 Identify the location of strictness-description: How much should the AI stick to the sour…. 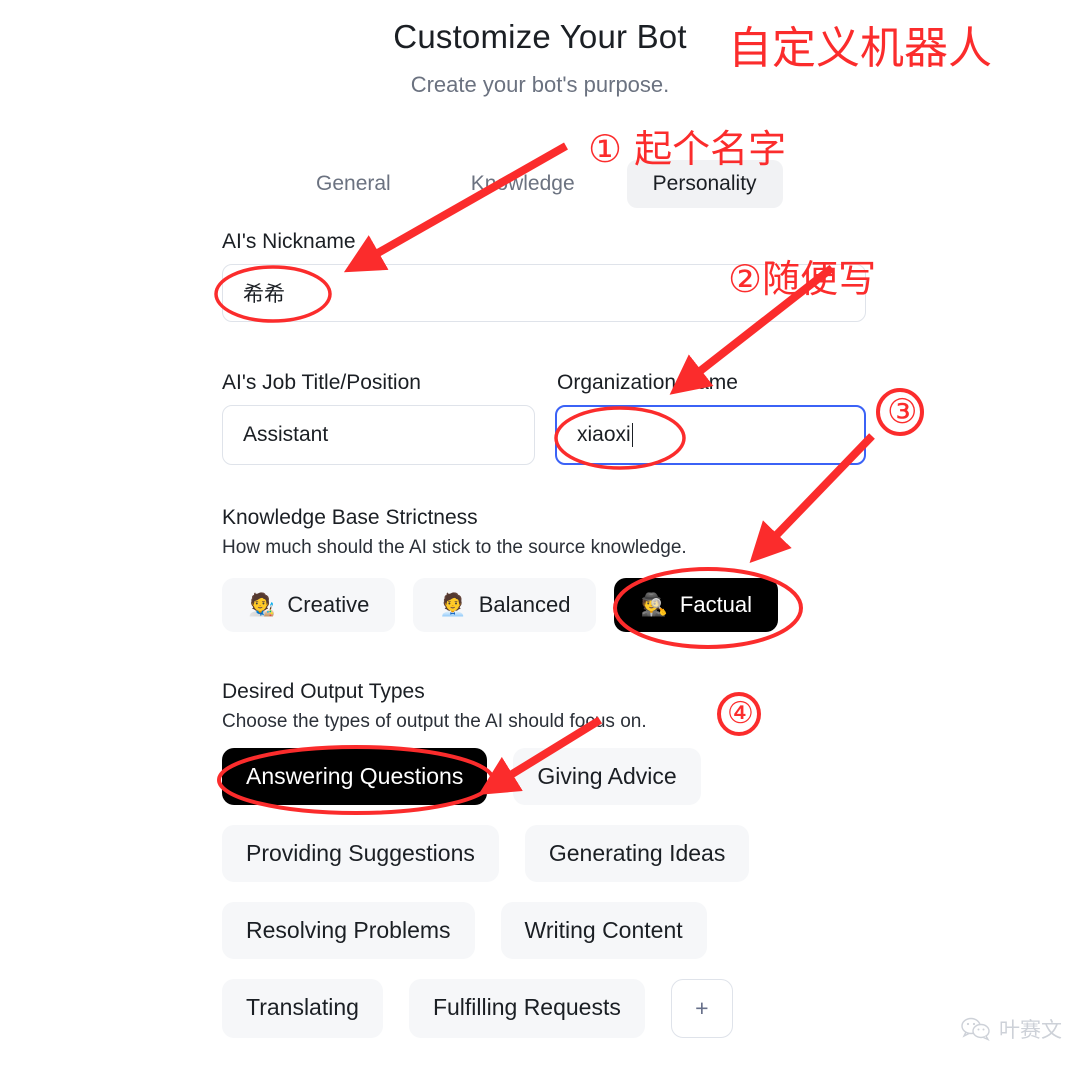
(454, 547).